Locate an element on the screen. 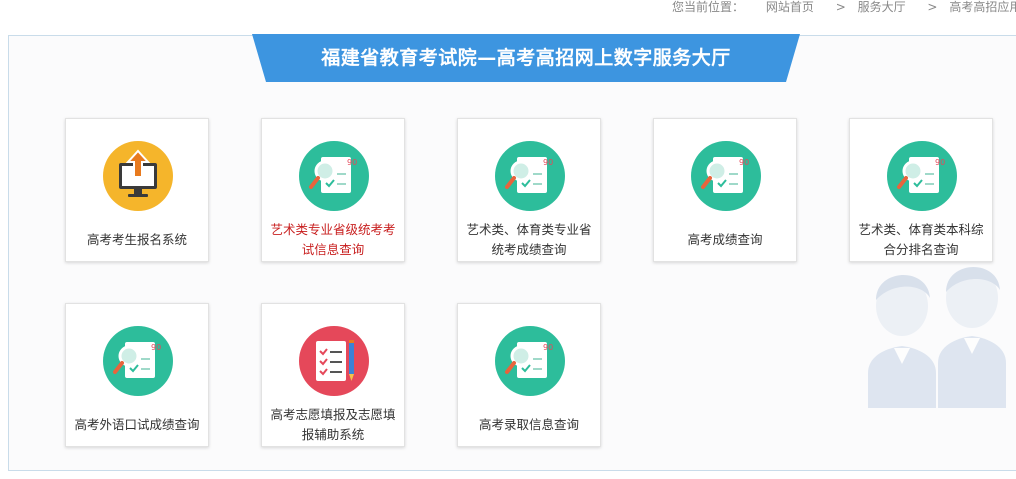  tile-label: 艺术类专业省级统考考试信息查询 is located at coordinates (333, 239).